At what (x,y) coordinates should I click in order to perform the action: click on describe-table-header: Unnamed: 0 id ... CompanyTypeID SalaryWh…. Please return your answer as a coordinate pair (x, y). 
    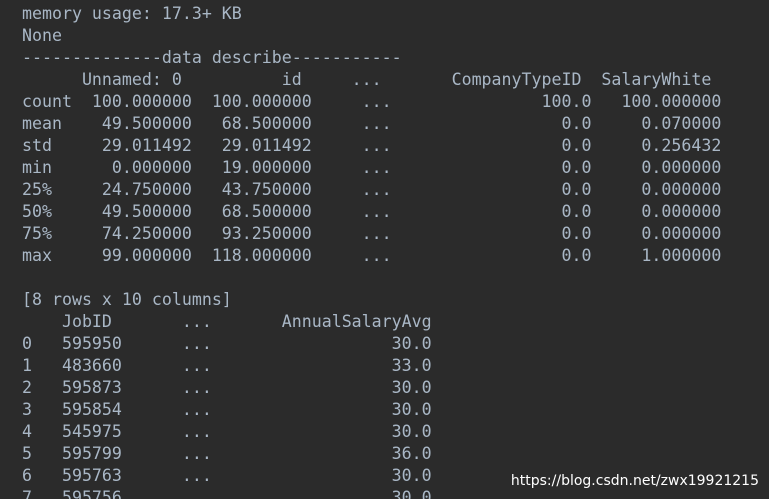
    Looking at the image, I should click on (367, 79).